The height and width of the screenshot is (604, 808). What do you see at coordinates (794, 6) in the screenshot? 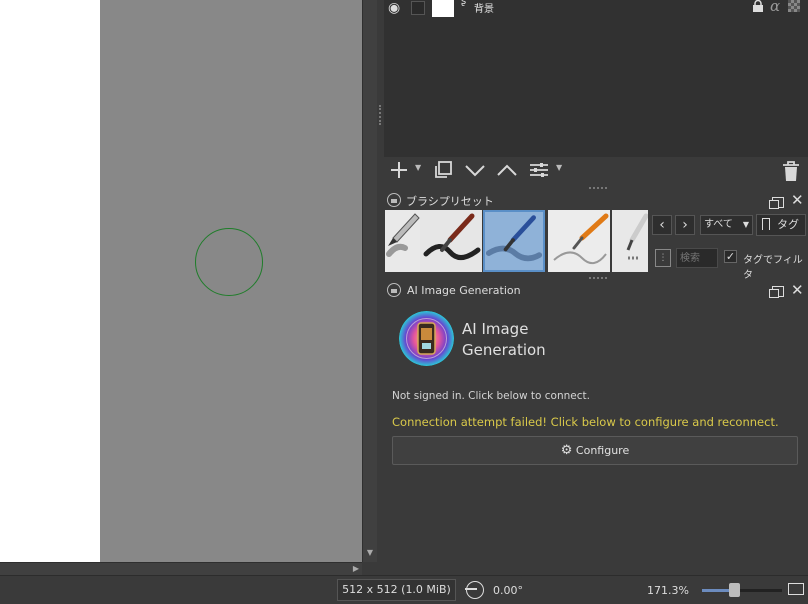
I see `transparency-checker-icon` at bounding box center [794, 6].